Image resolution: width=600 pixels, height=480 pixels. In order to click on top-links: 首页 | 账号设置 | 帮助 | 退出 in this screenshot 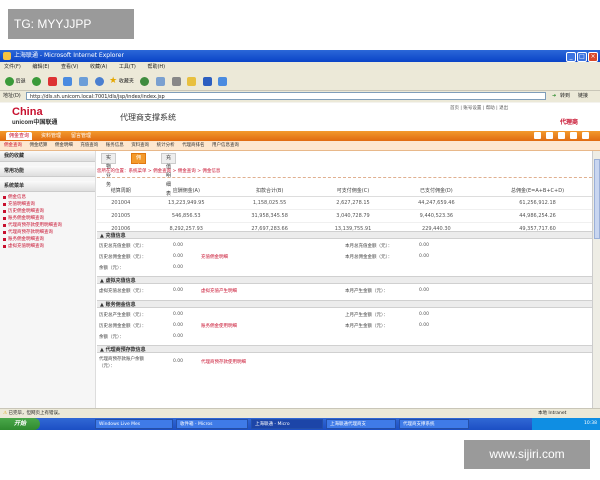, I will do `click(479, 108)`.